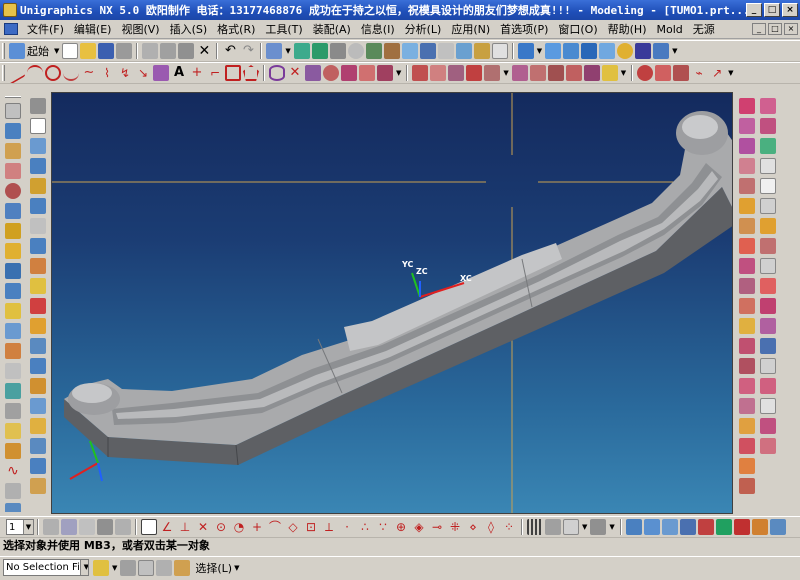 The width and height of the screenshot is (800, 580). What do you see at coordinates (747, 446) in the screenshot?
I see `degree-icon` at bounding box center [747, 446].